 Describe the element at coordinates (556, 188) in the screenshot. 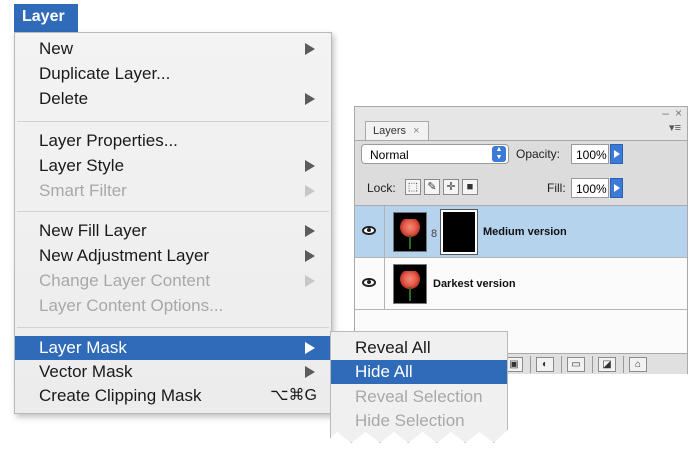

I see `fill-label: Fill:` at that location.